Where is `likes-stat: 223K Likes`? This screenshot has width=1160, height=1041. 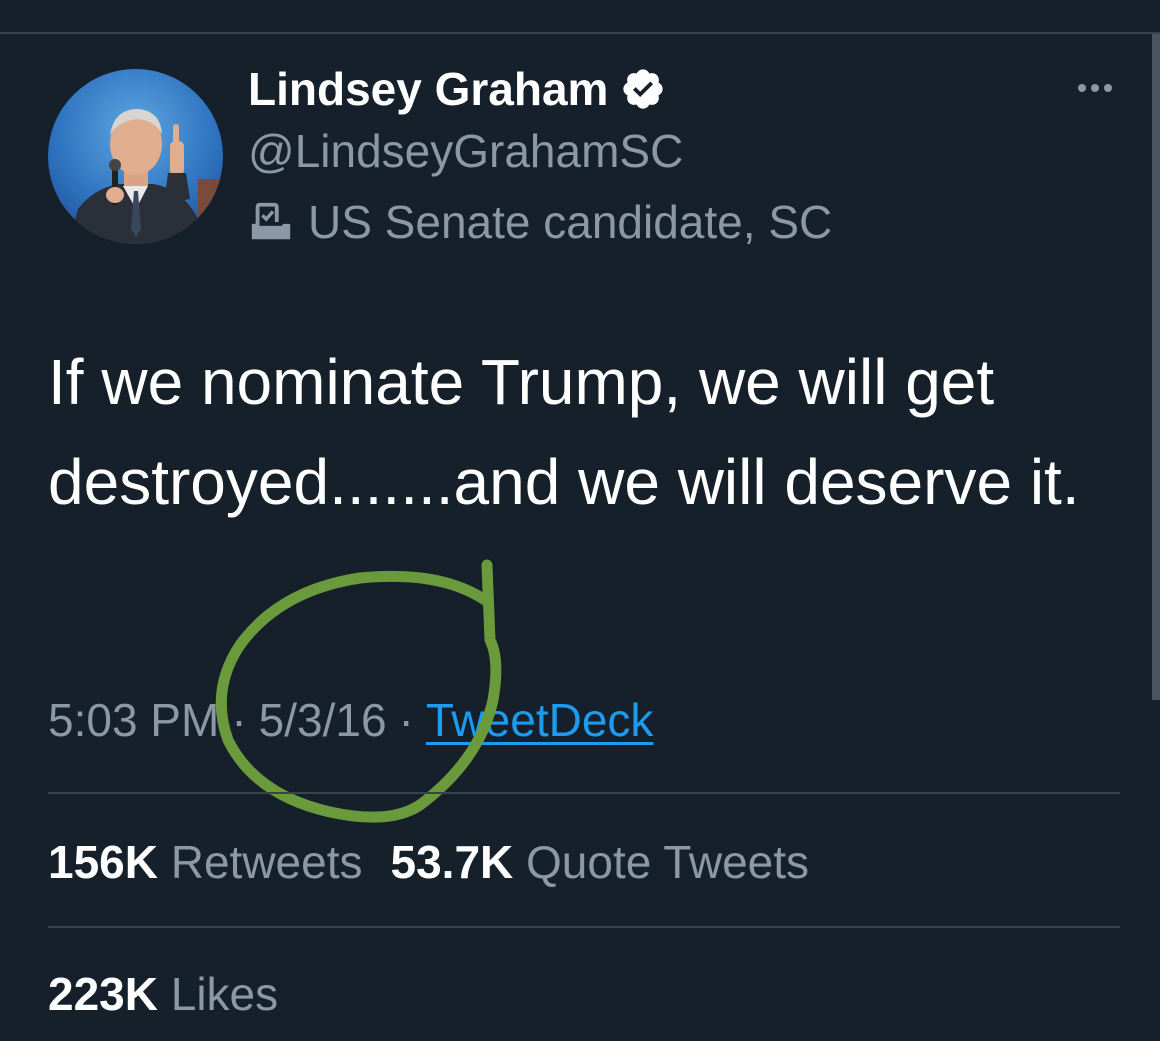 likes-stat: 223K Likes is located at coordinates (163, 994).